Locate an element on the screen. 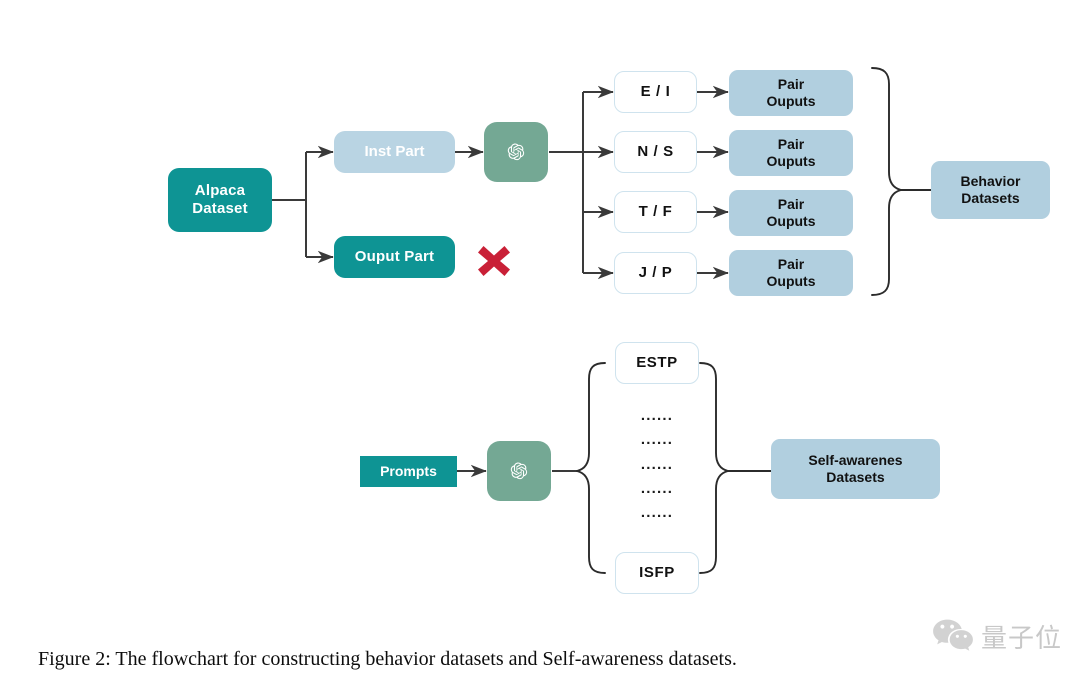 The width and height of the screenshot is (1080, 695). node-dichotomy-jp: J / P is located at coordinates (655, 273).